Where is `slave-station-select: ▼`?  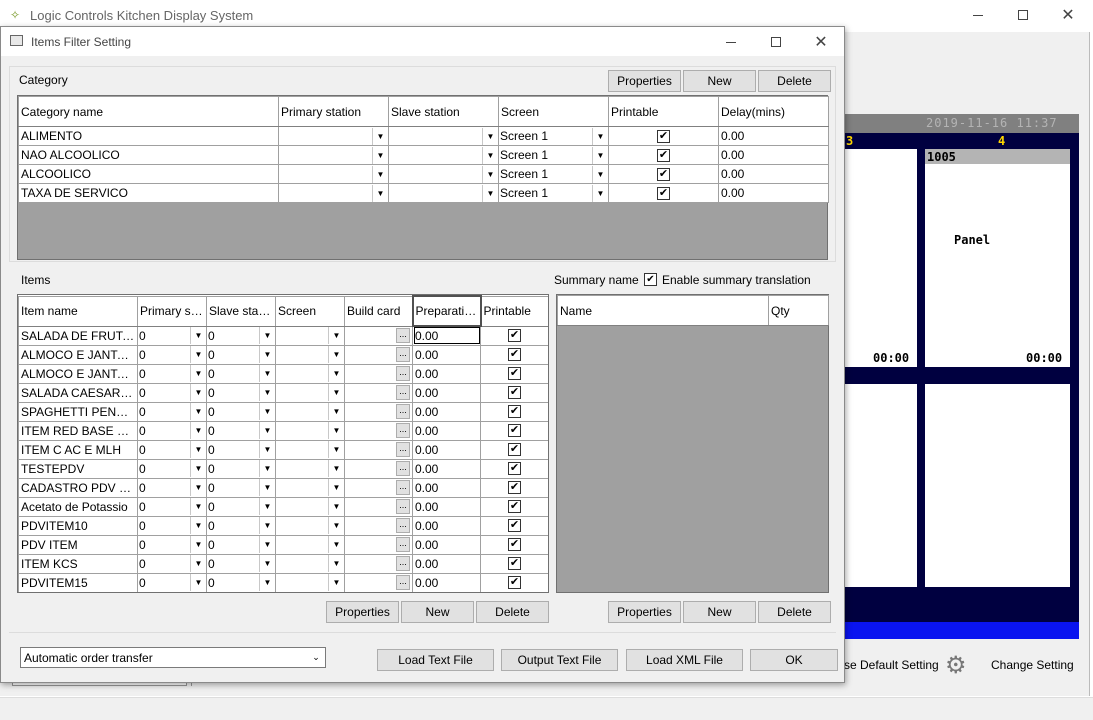
slave-station-select: ▼ is located at coordinates (444, 155).